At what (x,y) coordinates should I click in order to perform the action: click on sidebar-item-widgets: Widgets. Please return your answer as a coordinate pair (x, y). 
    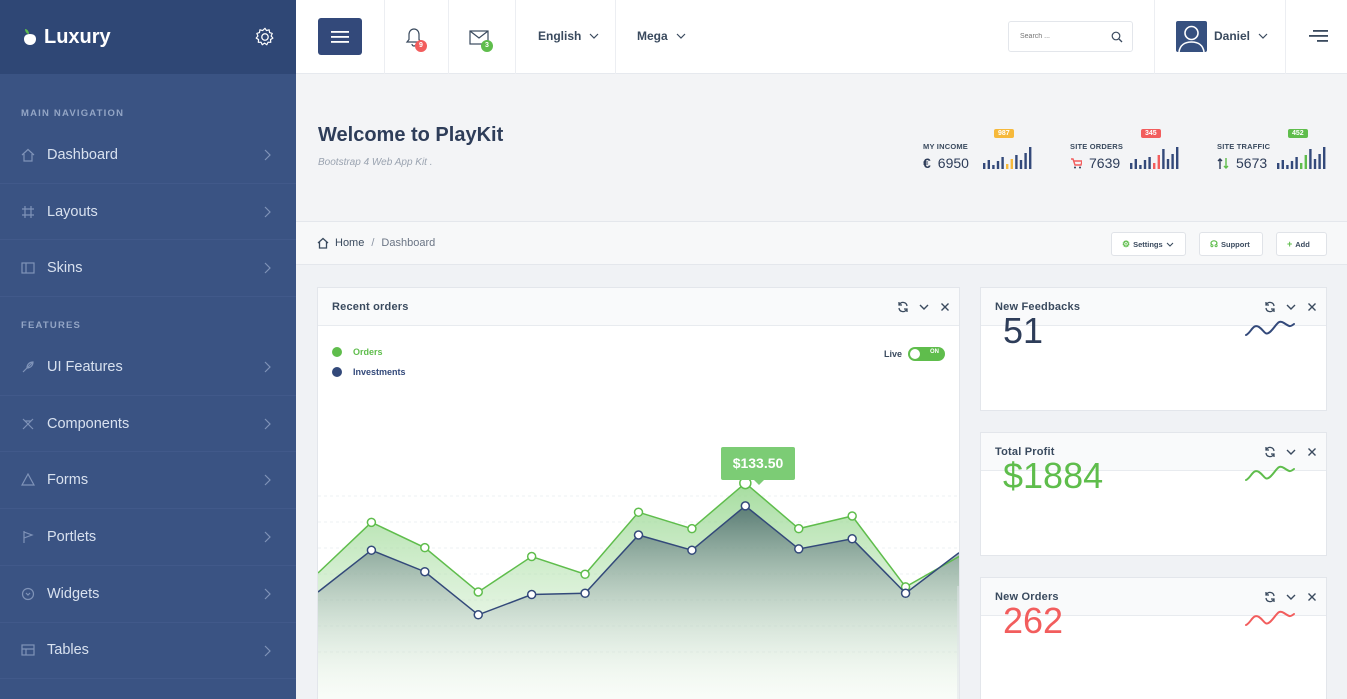
    Looking at the image, I should click on (148, 594).